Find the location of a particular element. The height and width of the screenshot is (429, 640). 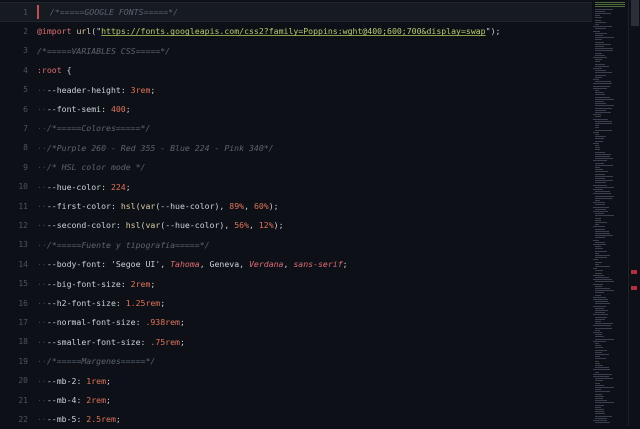

code-line: 15 ·· --big-font-size: 2rem; is located at coordinates (296, 284).